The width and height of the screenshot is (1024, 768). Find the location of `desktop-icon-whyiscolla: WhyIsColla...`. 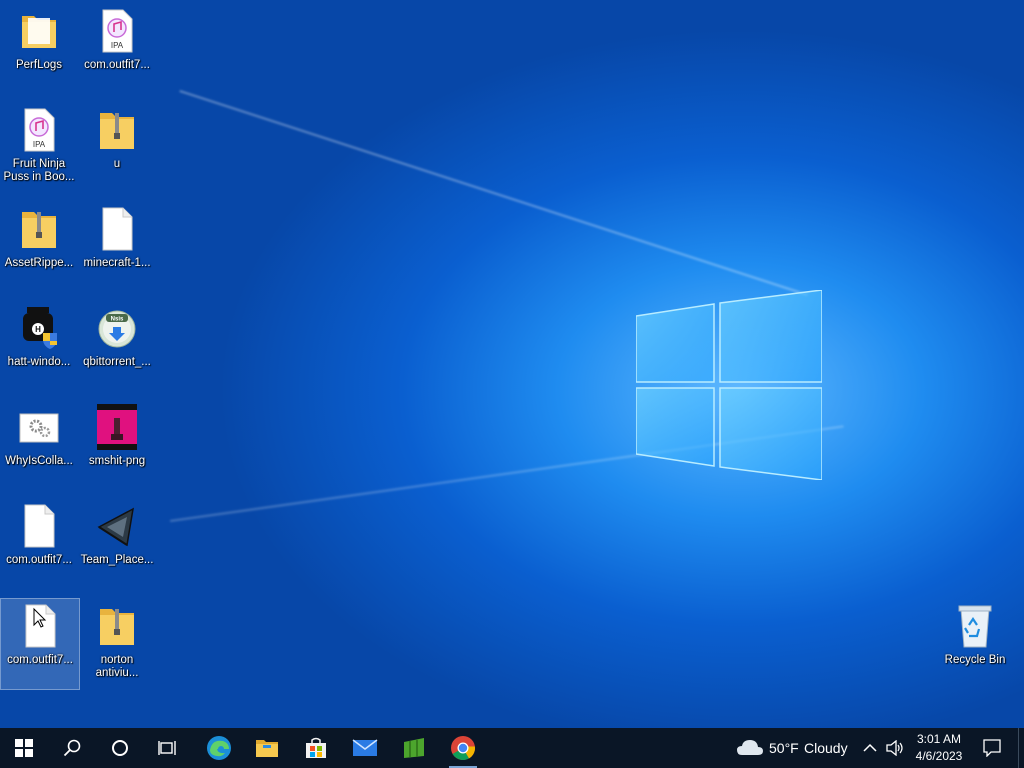

desktop-icon-whyiscolla: WhyIsColla... is located at coordinates (39, 445).